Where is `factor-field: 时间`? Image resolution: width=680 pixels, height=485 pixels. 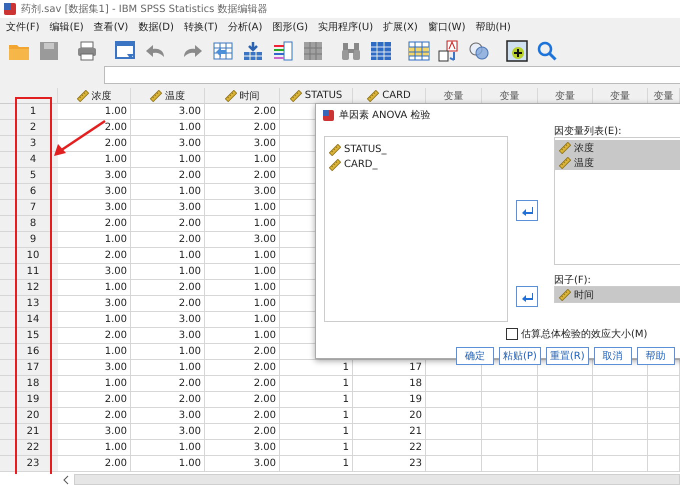
factor-field: 时间 is located at coordinates (617, 294).